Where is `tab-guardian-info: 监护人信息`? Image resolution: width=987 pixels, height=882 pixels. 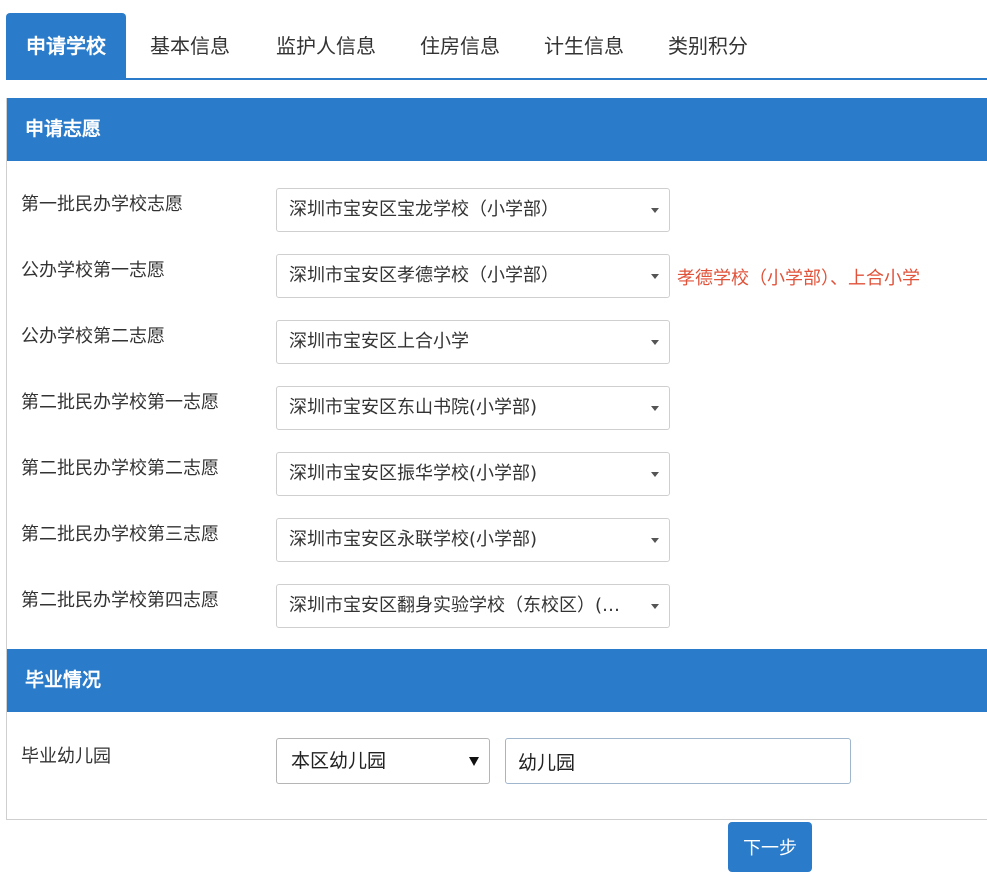 tab-guardian-info: 监护人信息 is located at coordinates (326, 46).